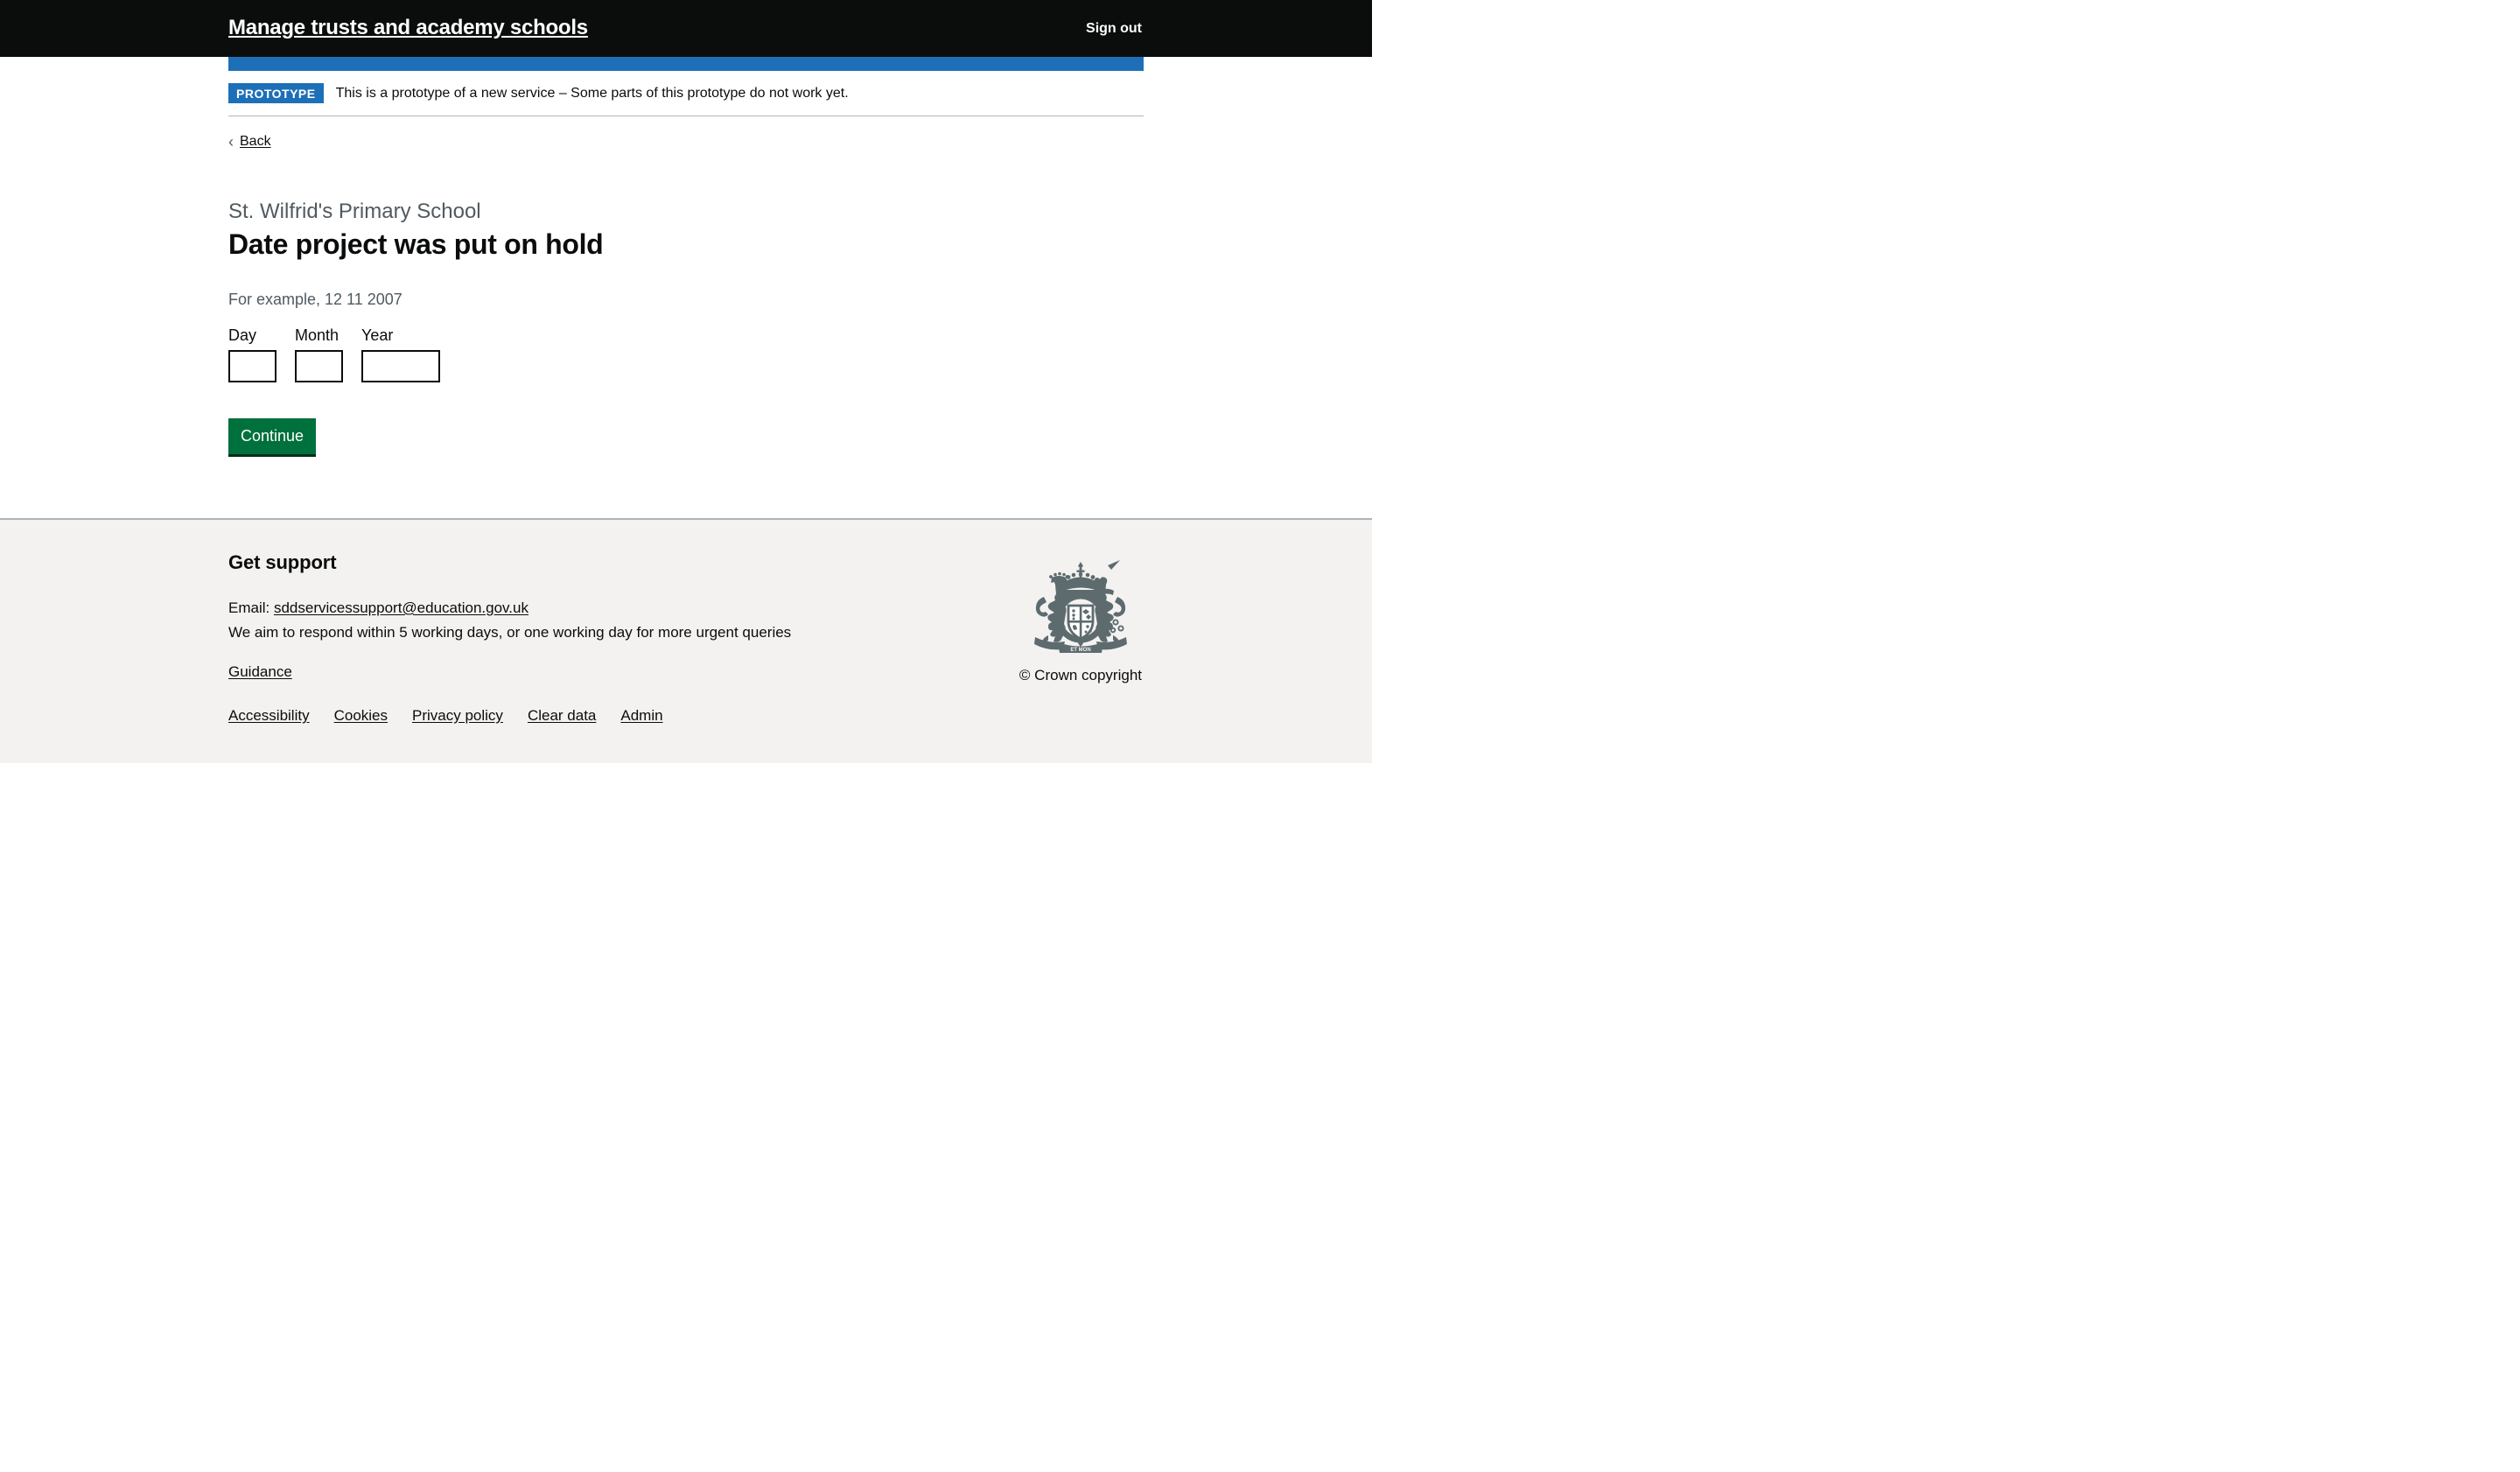 The image size is (2520, 1472). Describe the element at coordinates (591, 672) in the screenshot. I see `footer-guidance-row: Guidance` at that location.